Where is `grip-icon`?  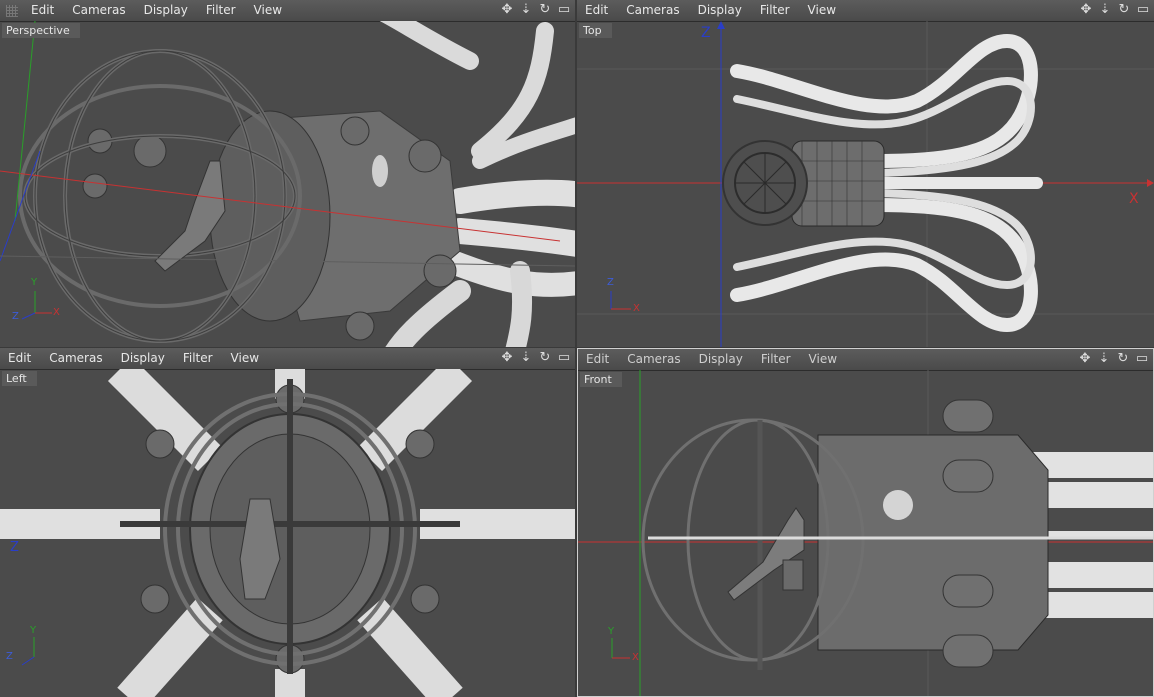 grip-icon is located at coordinates (12, 10).